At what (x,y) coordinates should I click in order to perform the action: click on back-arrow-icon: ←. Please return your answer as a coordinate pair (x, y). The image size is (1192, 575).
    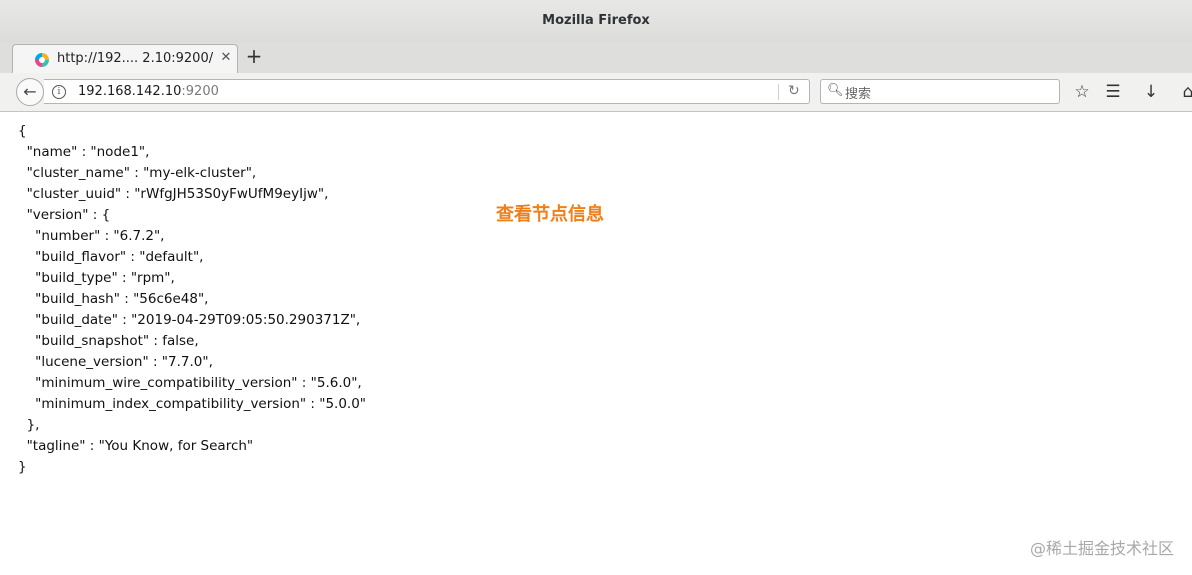
    Looking at the image, I should click on (30, 91).